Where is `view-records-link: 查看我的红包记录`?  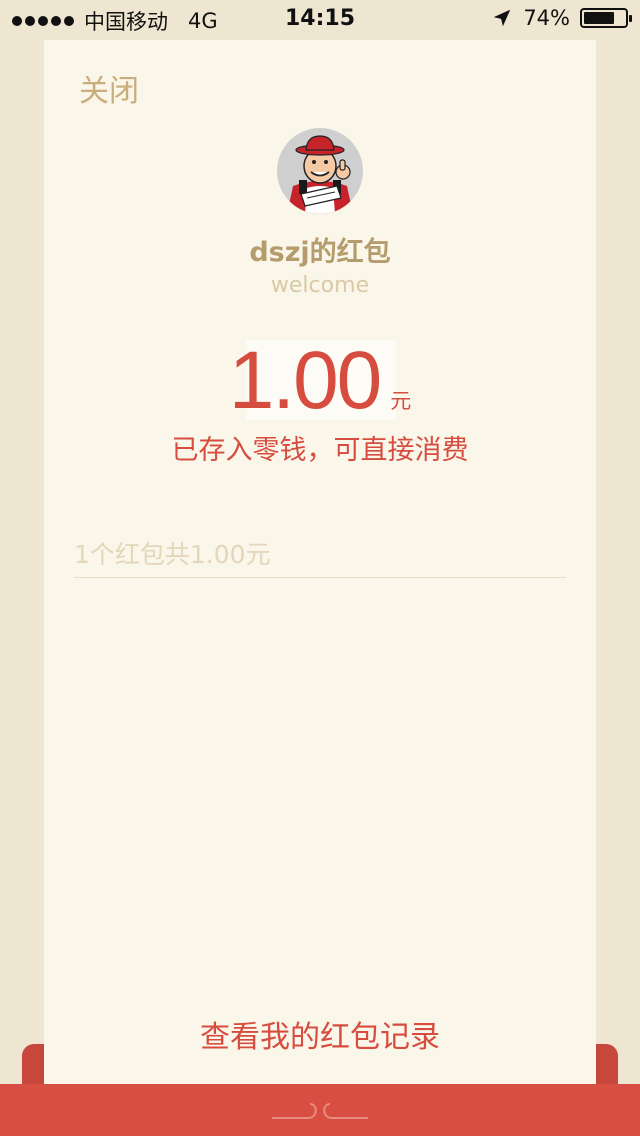
view-records-link: 查看我的红包记录 is located at coordinates (320, 1034).